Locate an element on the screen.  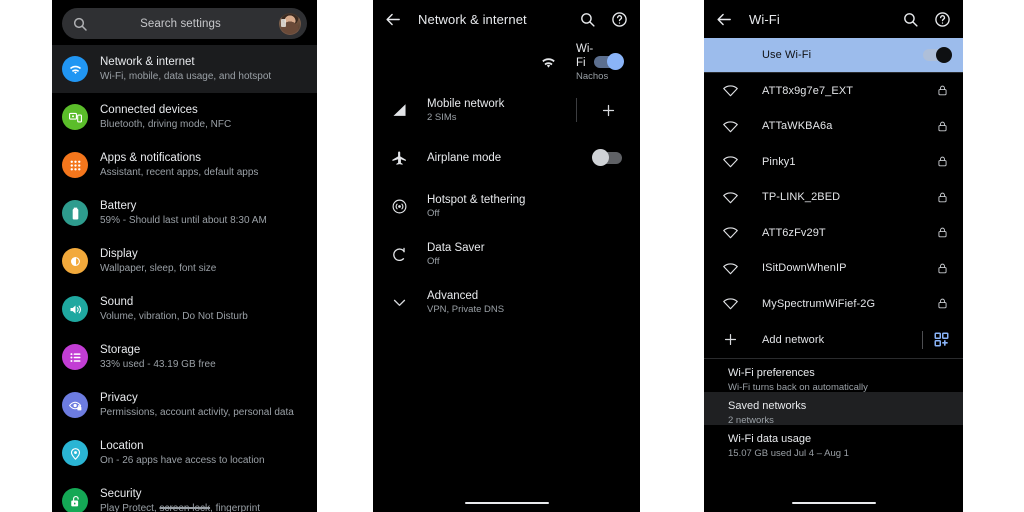
wifi-network-row: ATT8x9g7e7_EXT is located at coordinates (833, 91).